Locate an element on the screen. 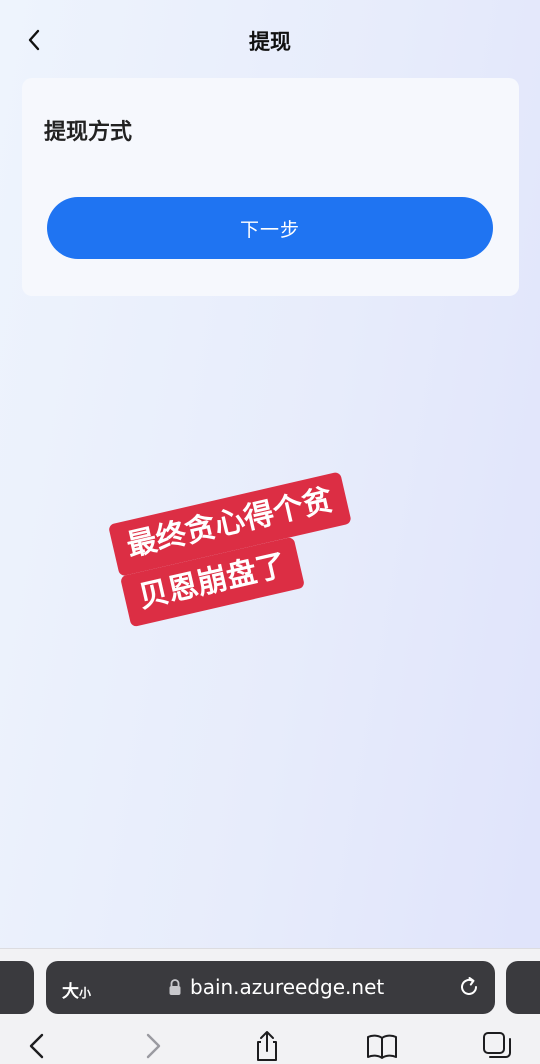 The width and height of the screenshot is (540, 1064). reload-icon is located at coordinates (469, 987).